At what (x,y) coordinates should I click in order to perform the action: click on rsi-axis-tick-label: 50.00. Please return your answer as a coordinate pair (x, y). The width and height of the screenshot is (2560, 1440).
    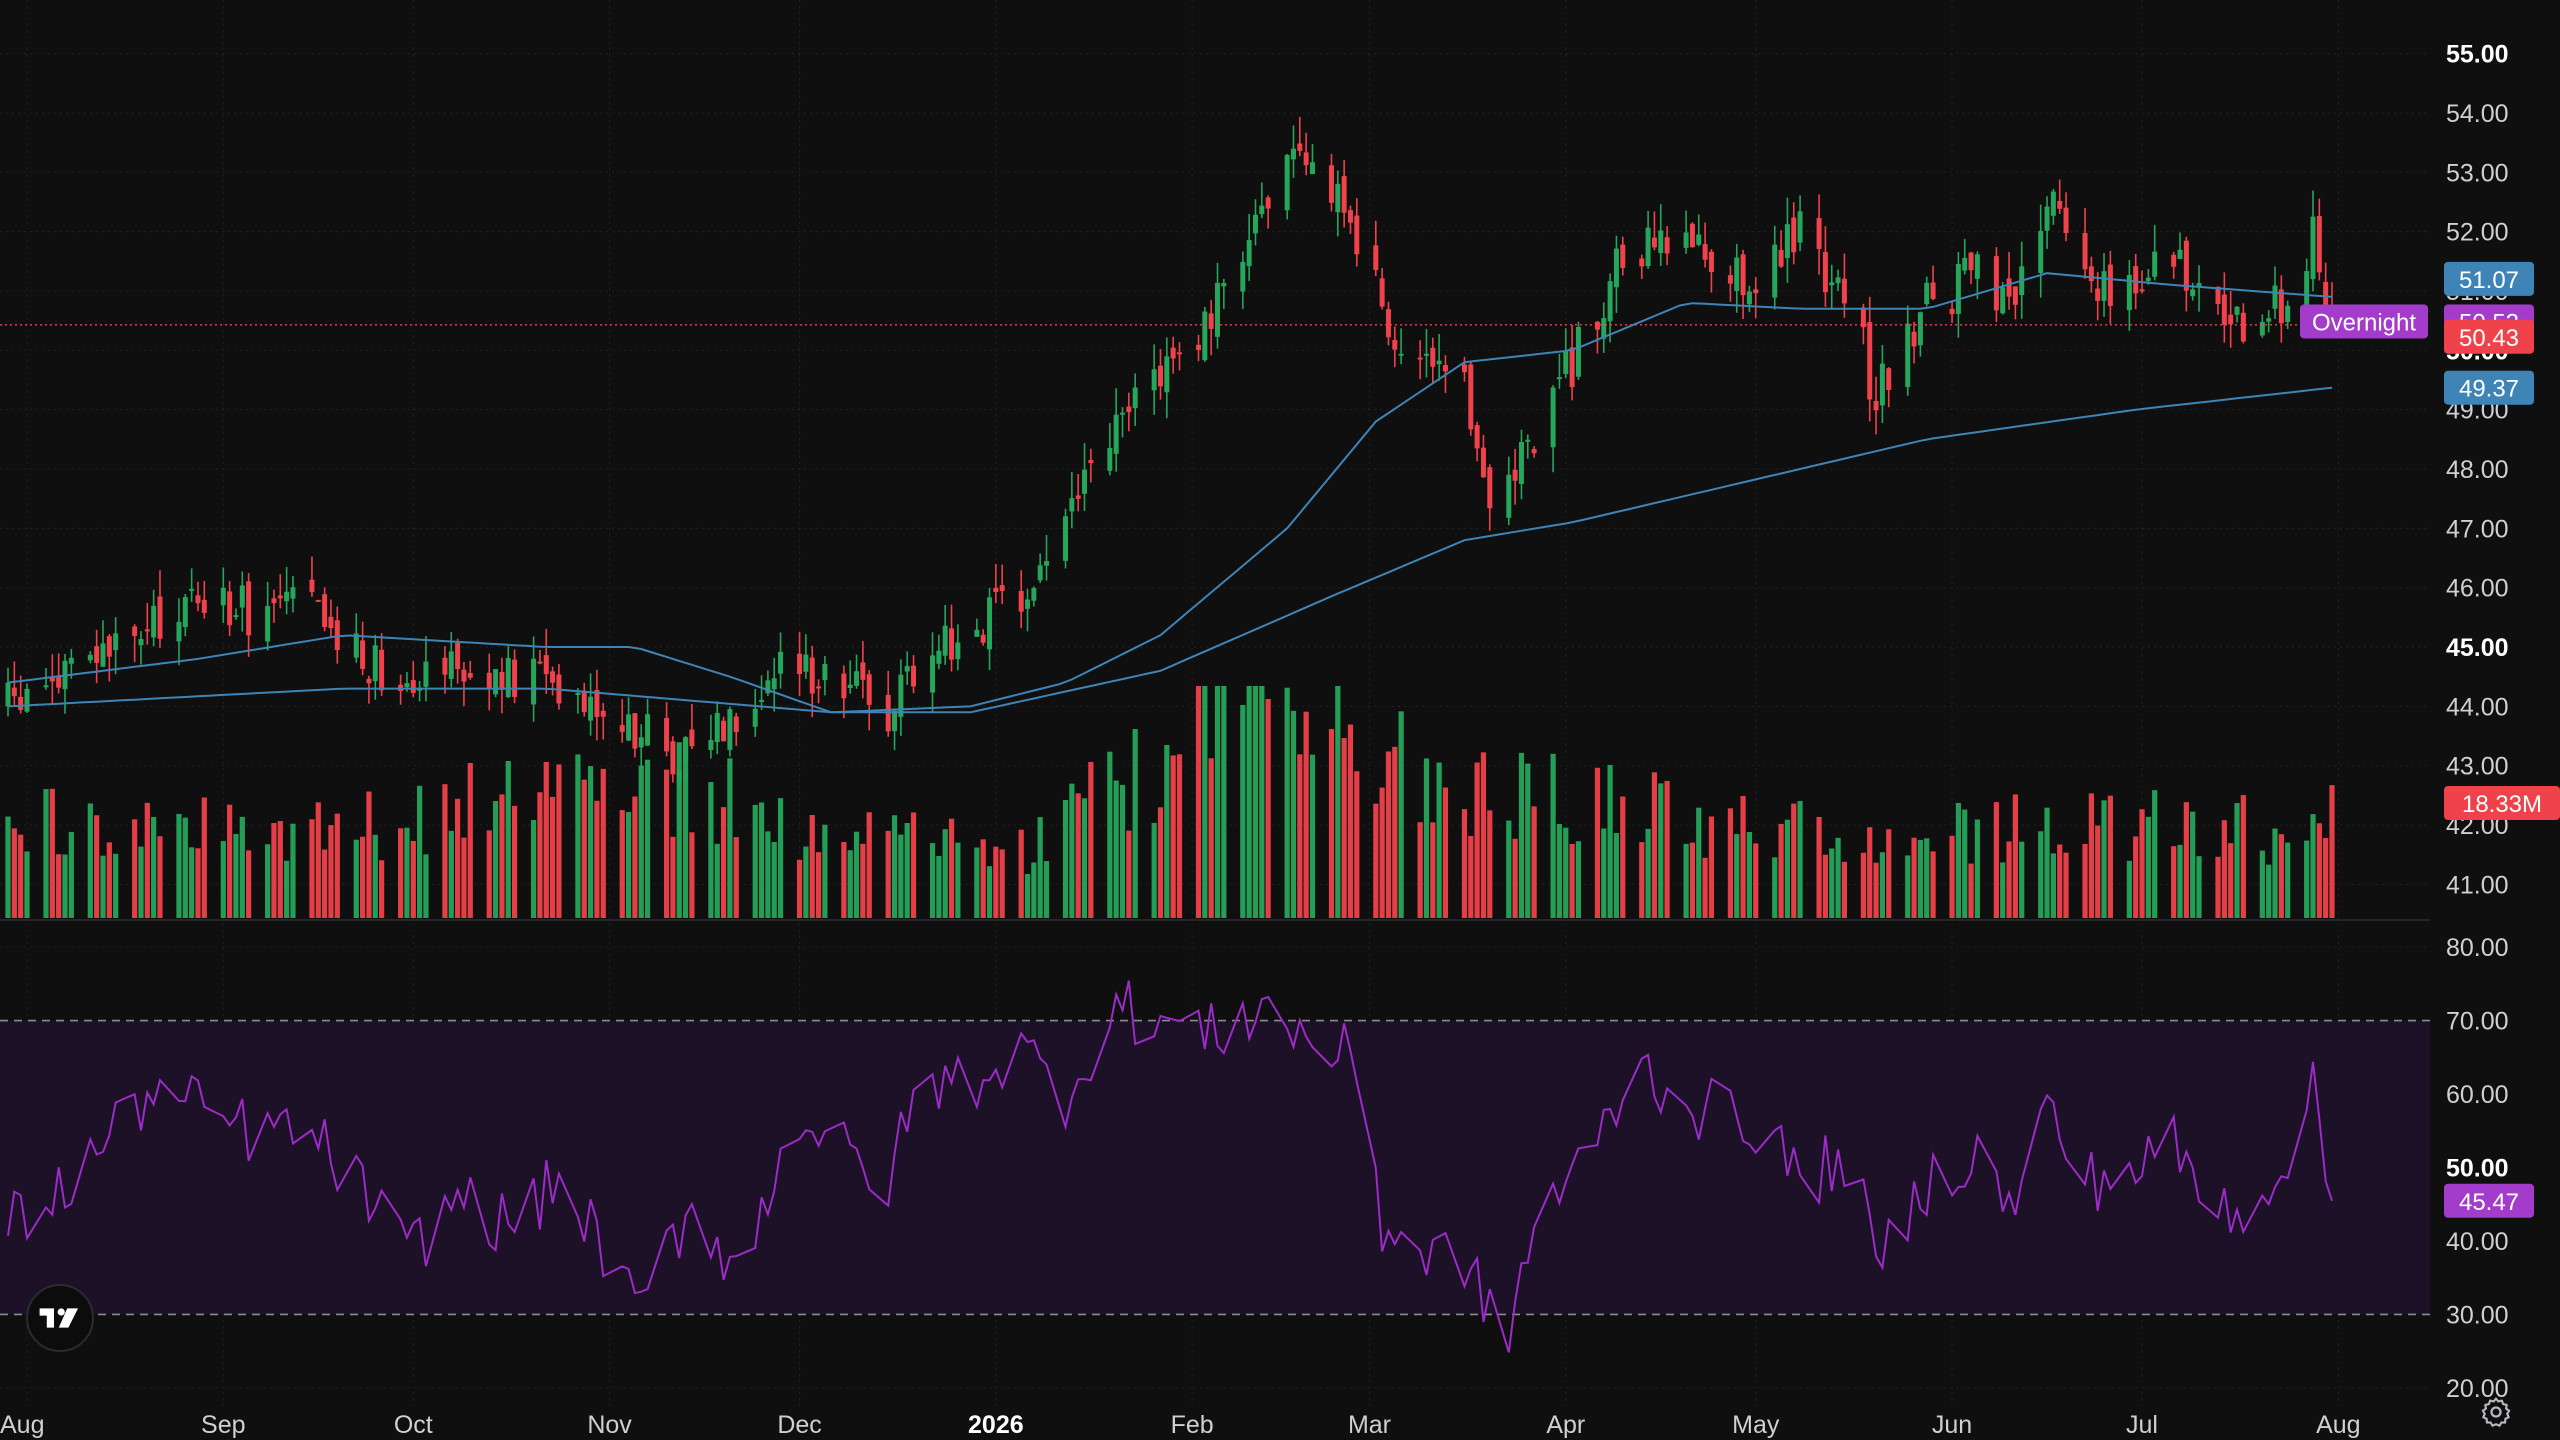
    Looking at the image, I should click on (2477, 1169).